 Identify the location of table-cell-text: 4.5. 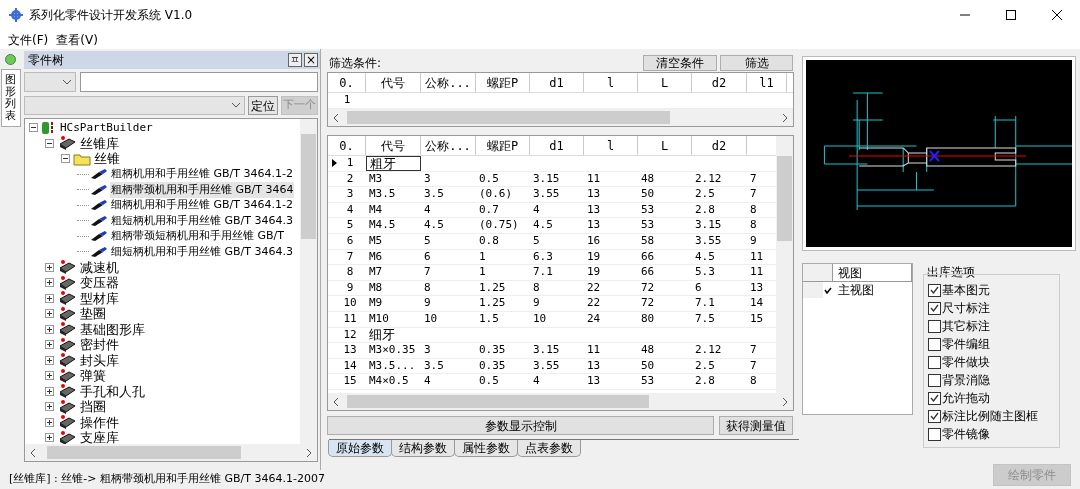
(705, 256).